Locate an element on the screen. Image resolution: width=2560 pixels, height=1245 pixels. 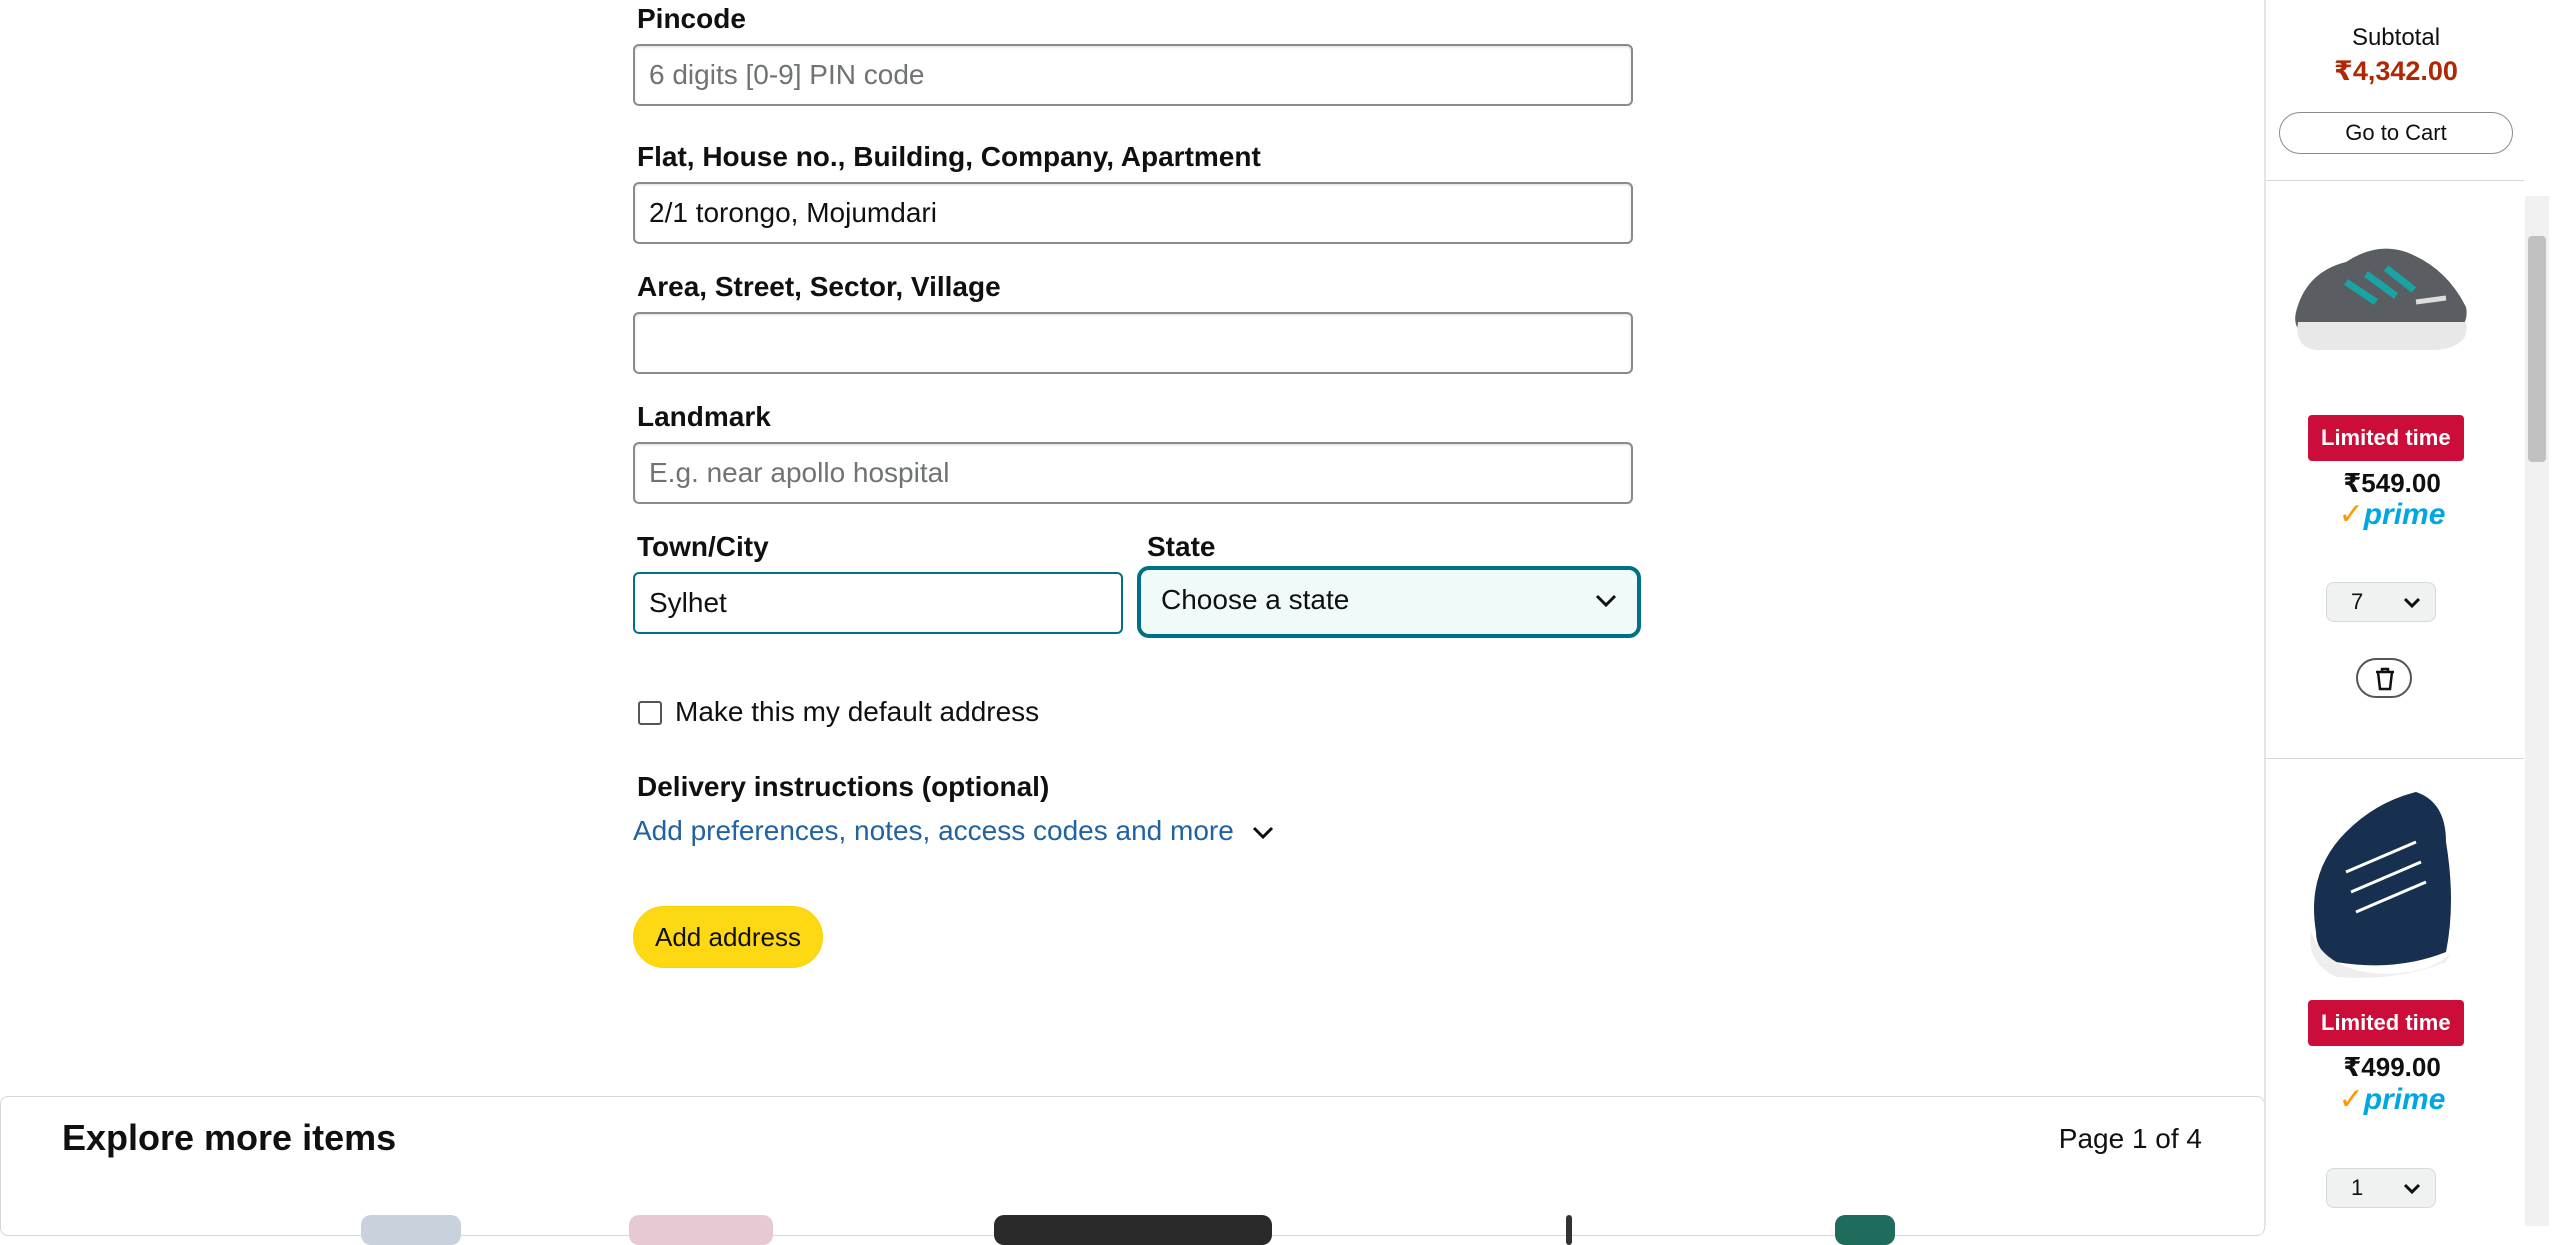
item-price: ₹499.00 is located at coordinates (2392, 1067).